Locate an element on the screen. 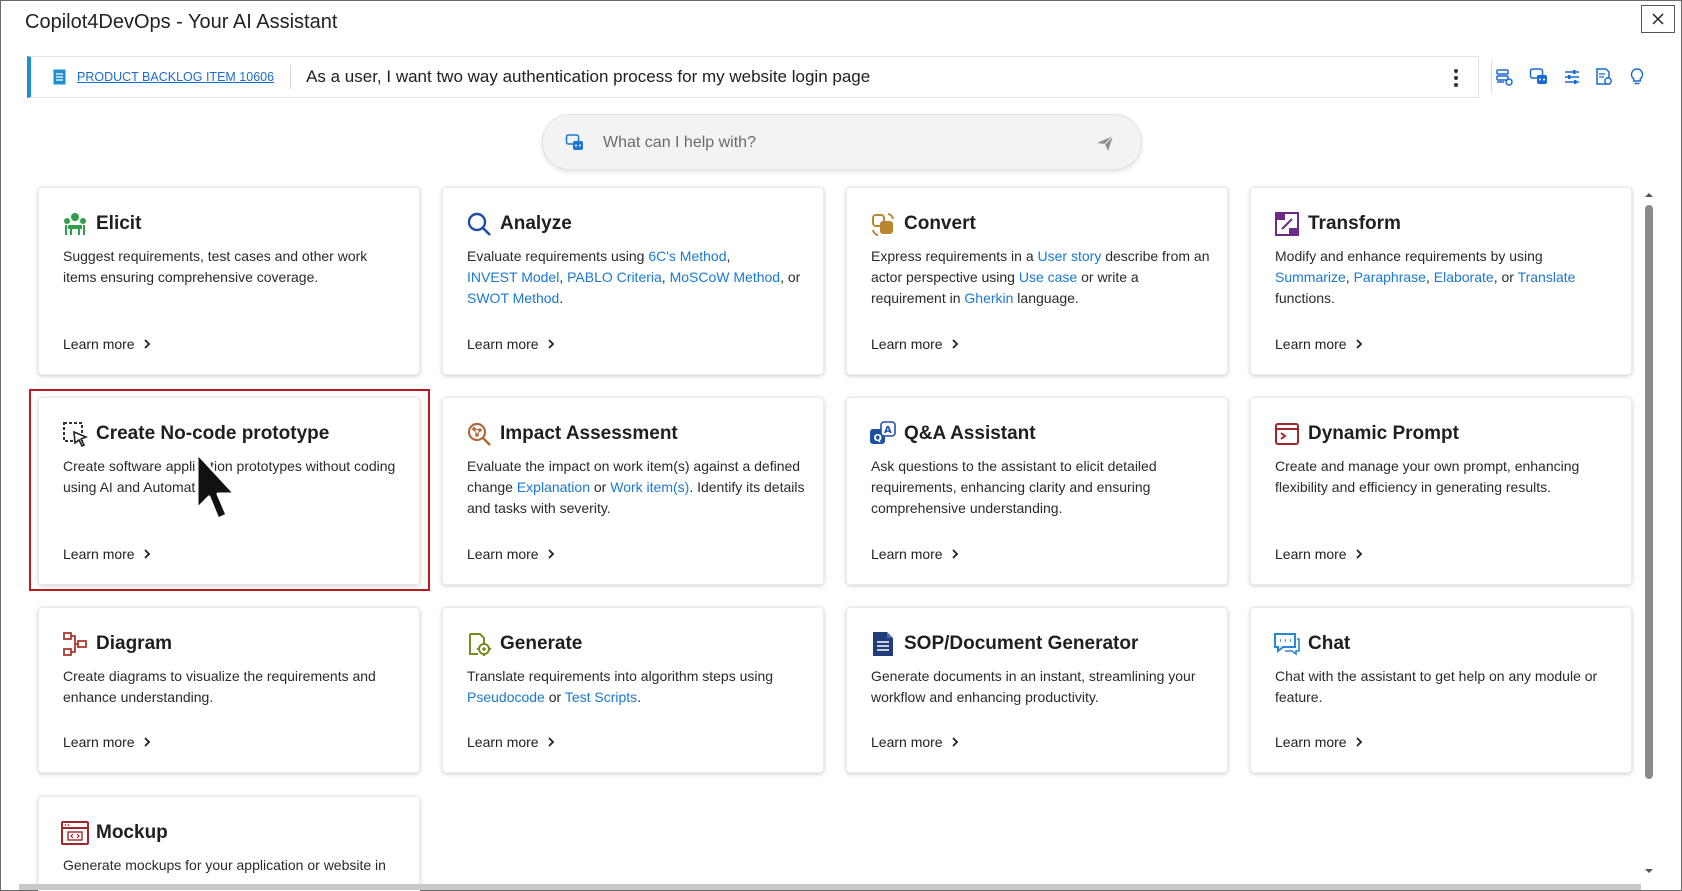  desc-text: functions. is located at coordinates (1305, 298).